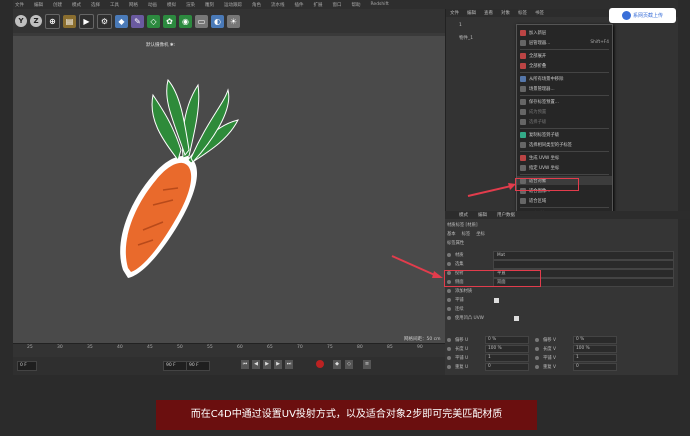  What do you see at coordinates (564, 144) in the screenshot?
I see `context-menu-item: 选择相同类型的子标签` at bounding box center [564, 144].